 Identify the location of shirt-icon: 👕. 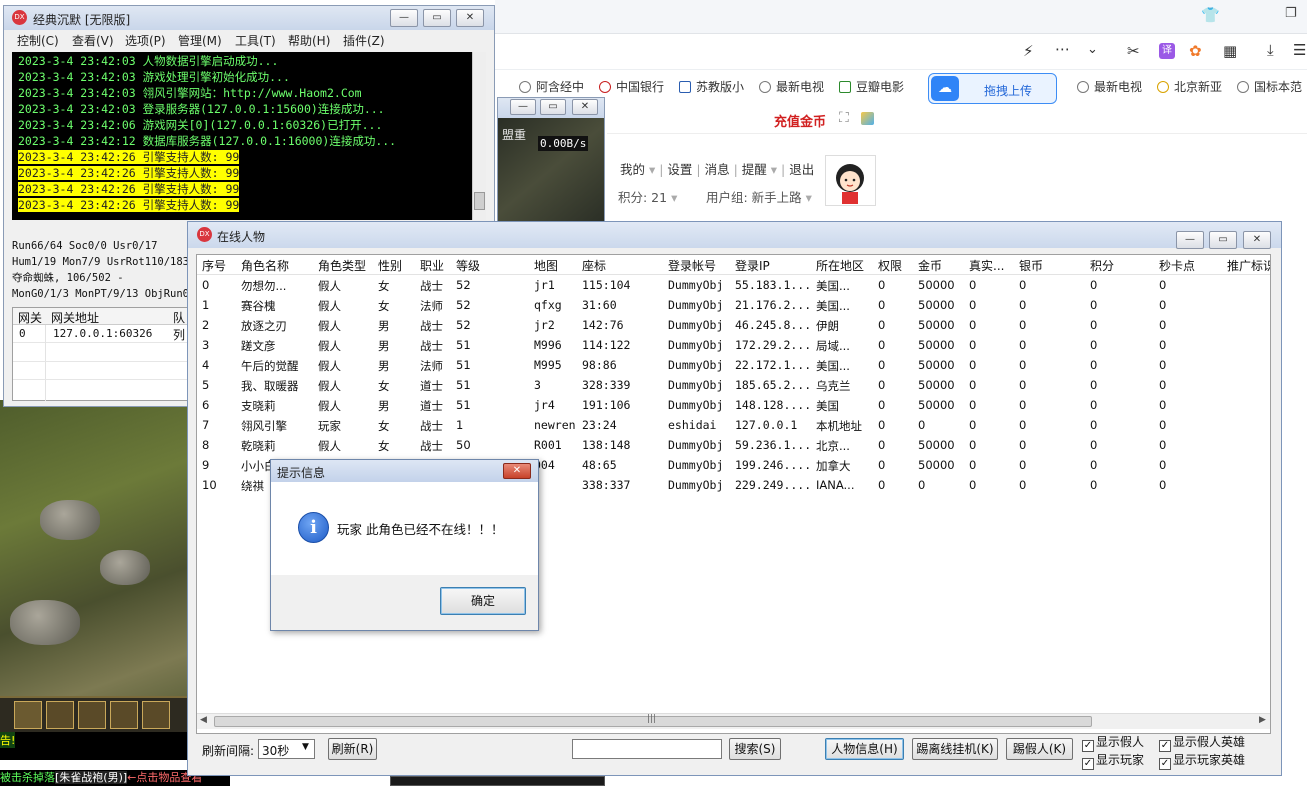
(1210, 15).